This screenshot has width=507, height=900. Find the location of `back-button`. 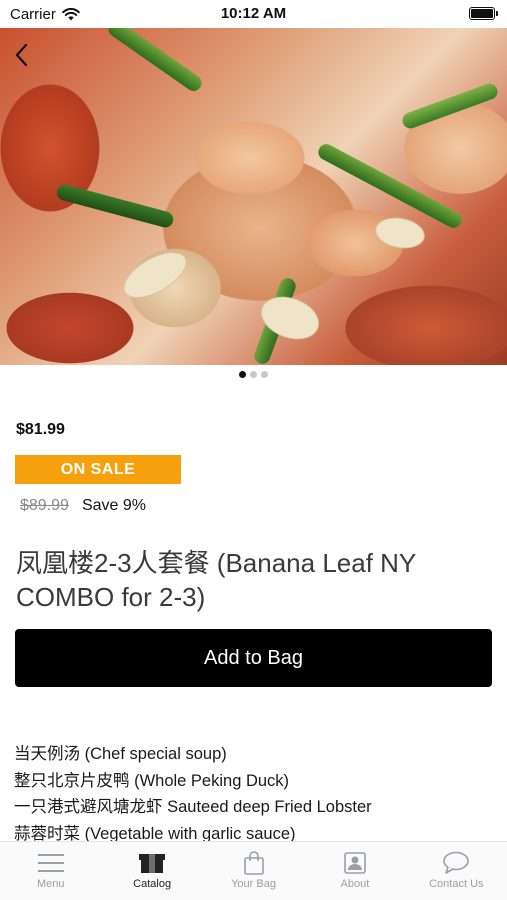

back-button is located at coordinates (21, 55).